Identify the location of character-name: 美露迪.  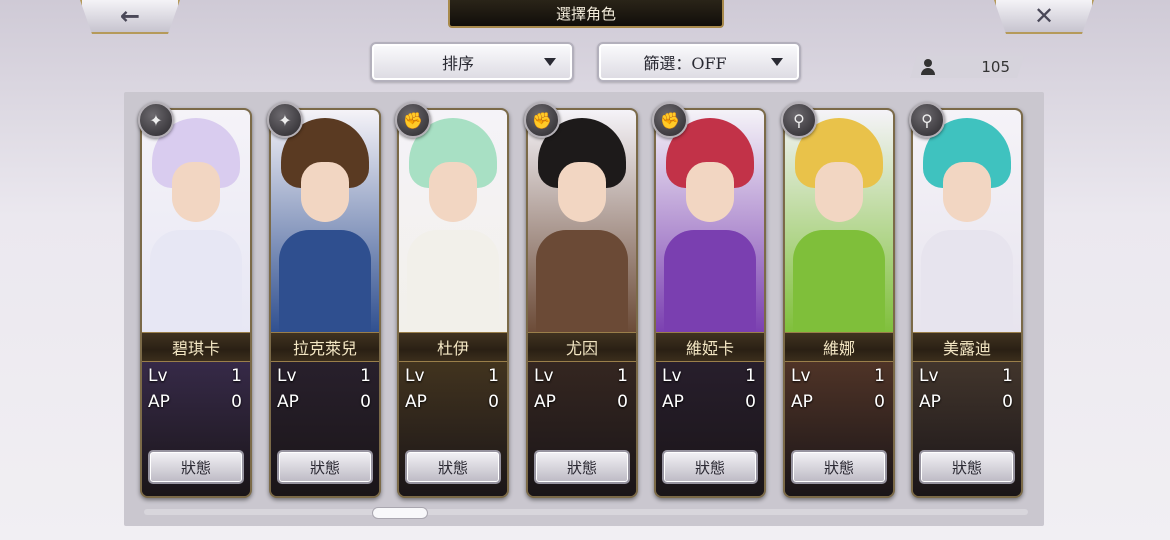
(967, 347).